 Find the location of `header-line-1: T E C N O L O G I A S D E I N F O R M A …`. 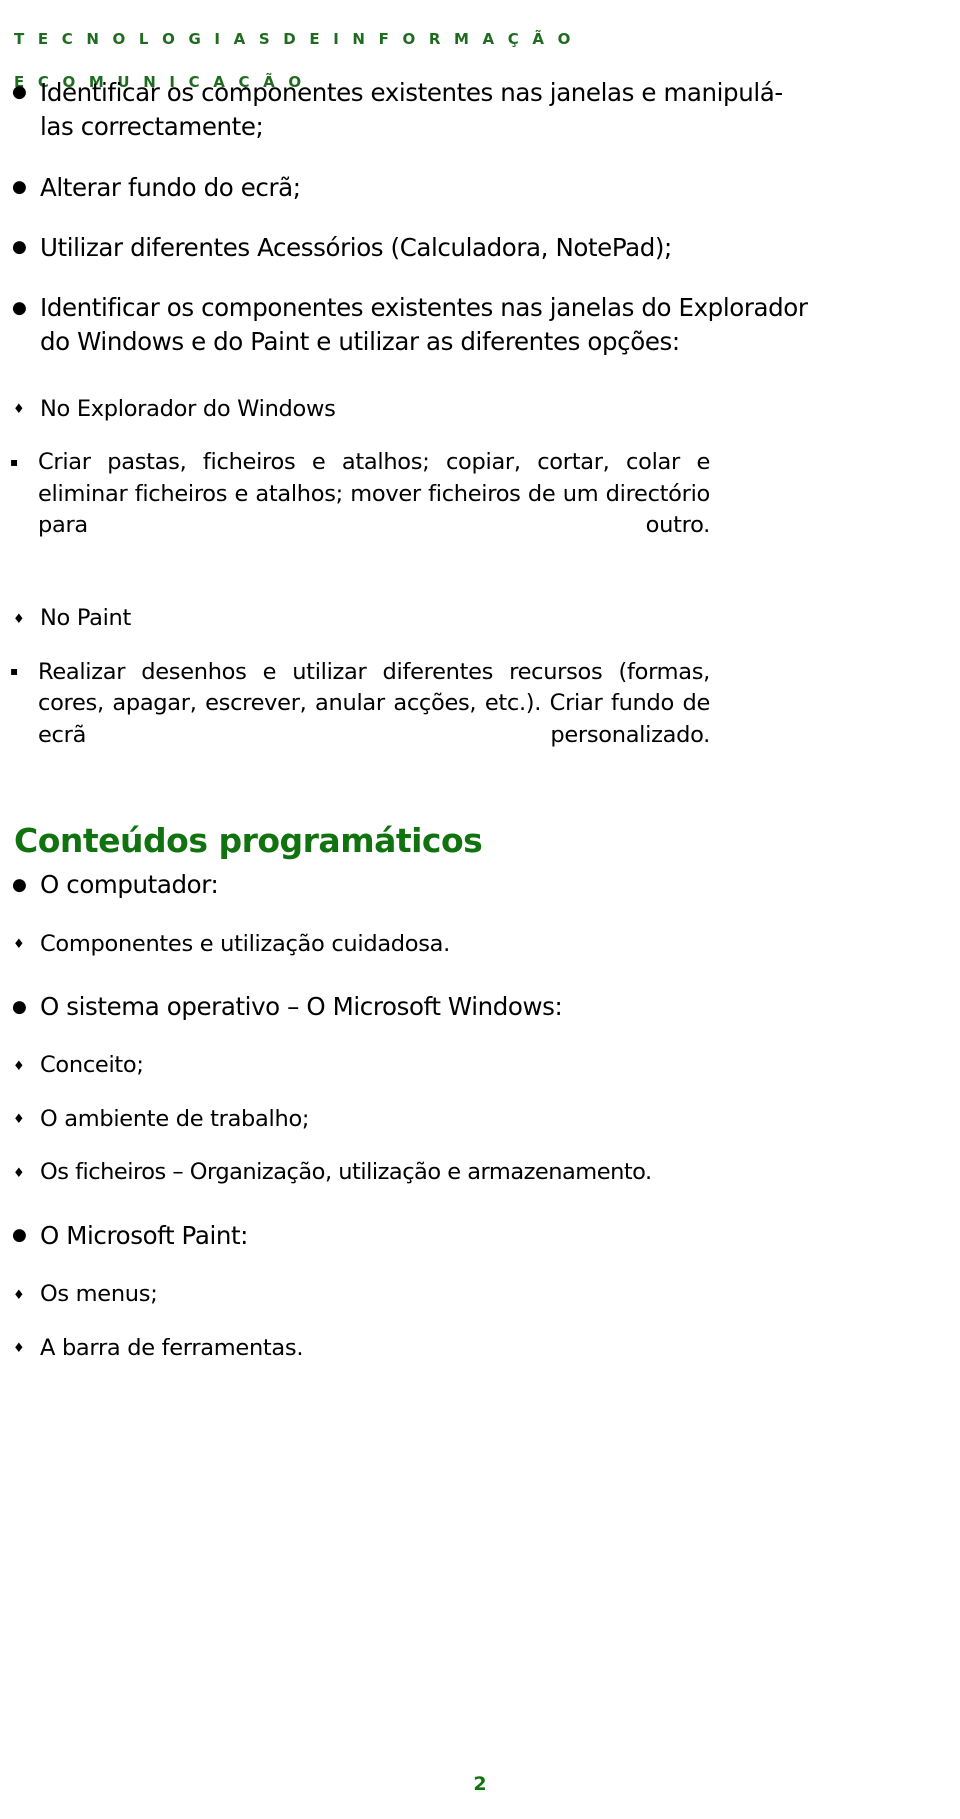

header-line-1: T E C N O L O G I A S D E I N F O R M A … is located at coordinates (294, 39).